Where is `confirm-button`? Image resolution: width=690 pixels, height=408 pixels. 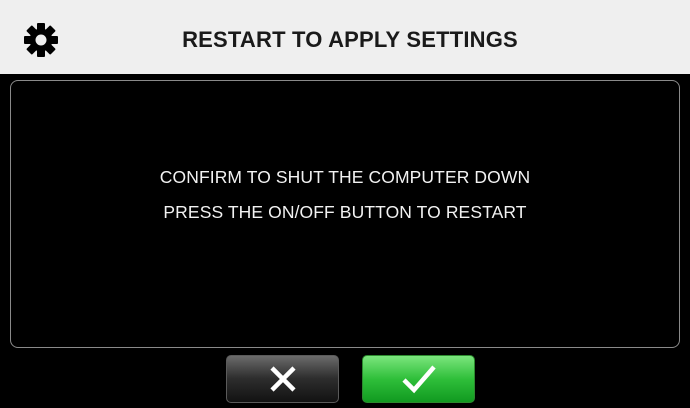
confirm-button is located at coordinates (418, 379).